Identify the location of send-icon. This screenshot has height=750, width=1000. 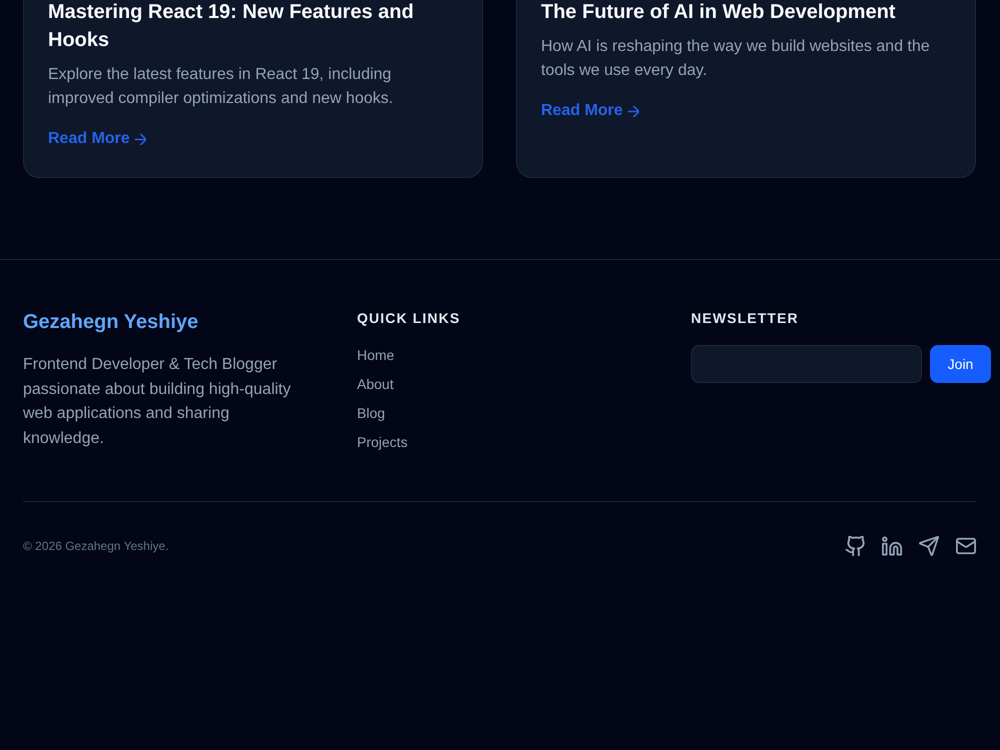
(929, 546).